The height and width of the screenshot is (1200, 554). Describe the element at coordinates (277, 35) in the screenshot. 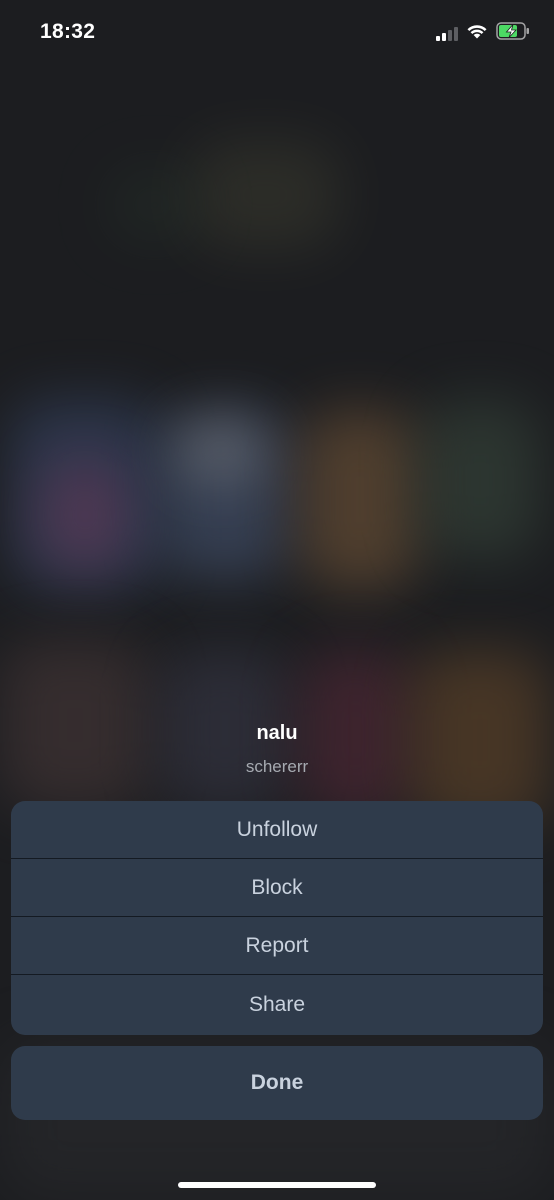

I see `status-bar: 18:32` at that location.